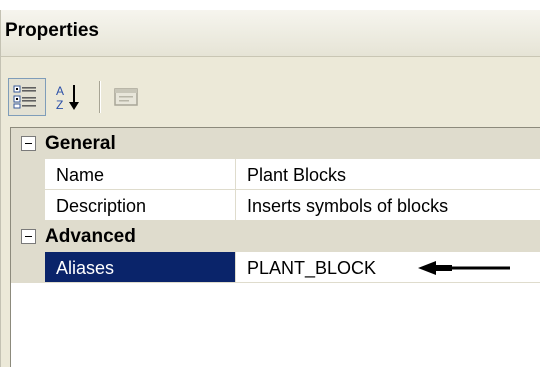 This screenshot has width=540, height=367. Describe the element at coordinates (101, 206) in the screenshot. I see `property-name: Description` at that location.